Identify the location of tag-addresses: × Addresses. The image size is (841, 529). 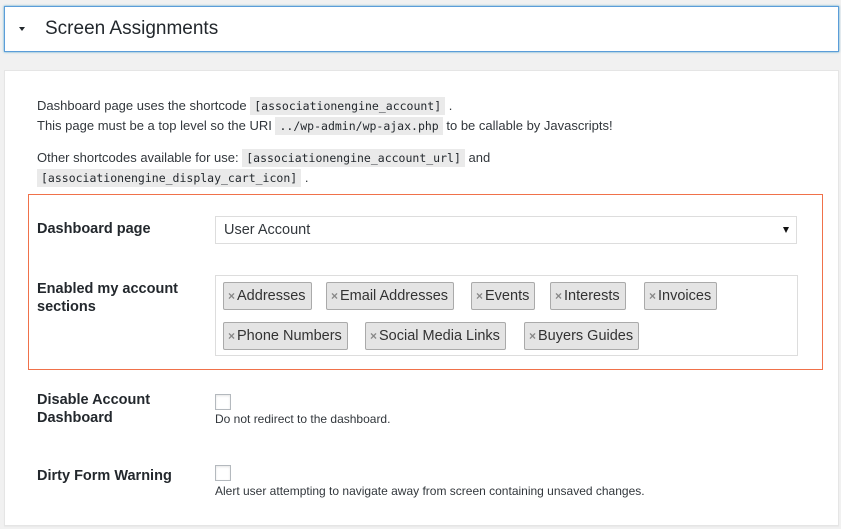
(267, 296).